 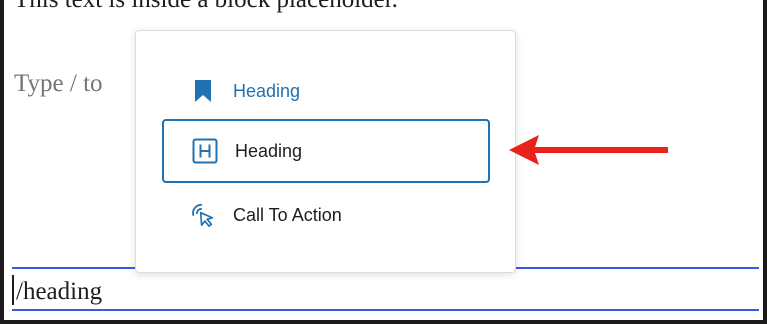 What do you see at coordinates (13, 290) in the screenshot?
I see `text-caret` at bounding box center [13, 290].